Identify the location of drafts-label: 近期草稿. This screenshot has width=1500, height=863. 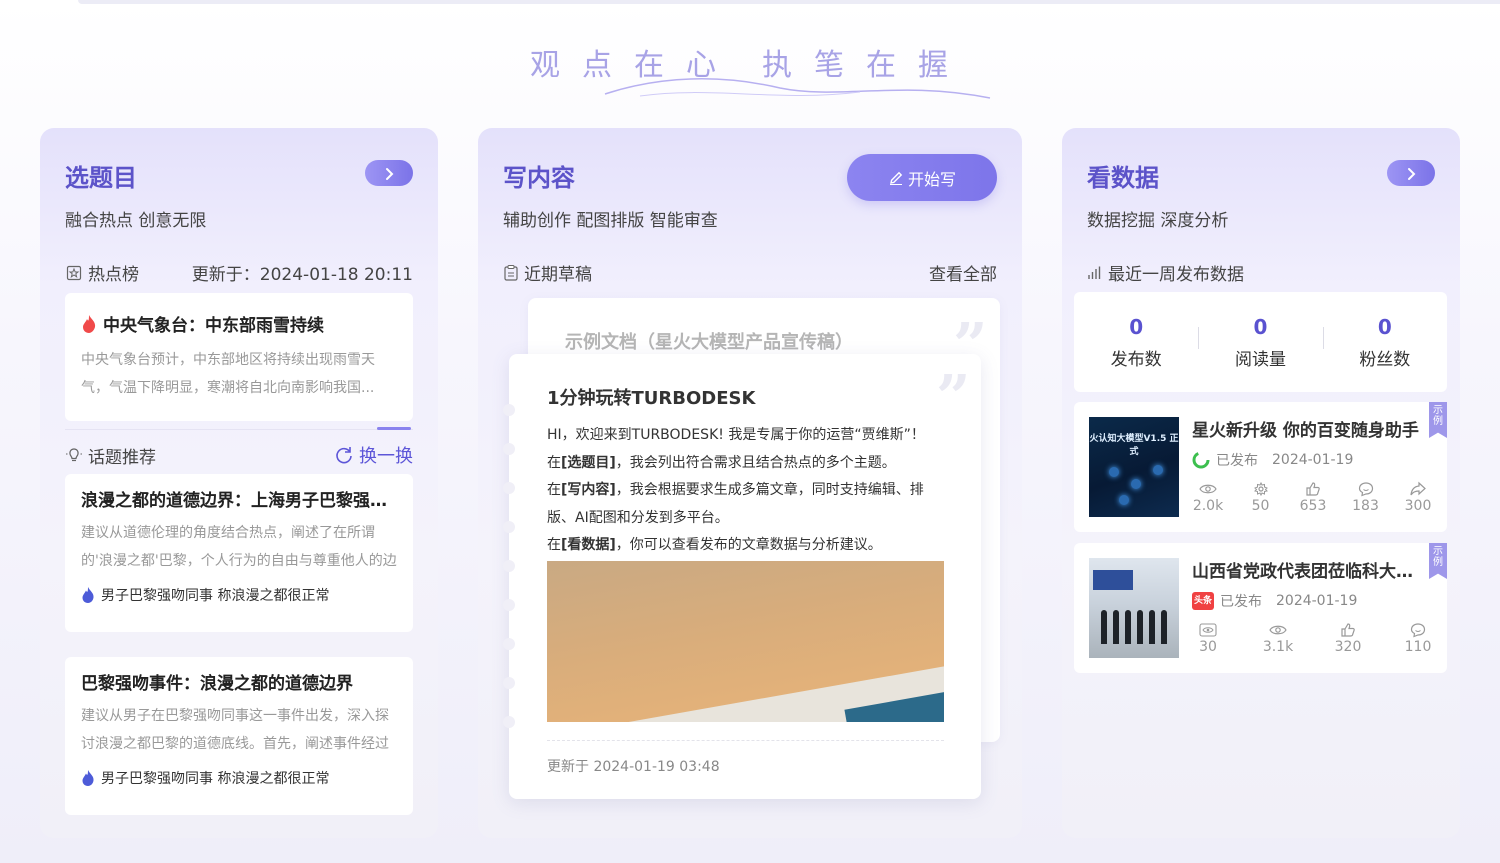
(558, 275).